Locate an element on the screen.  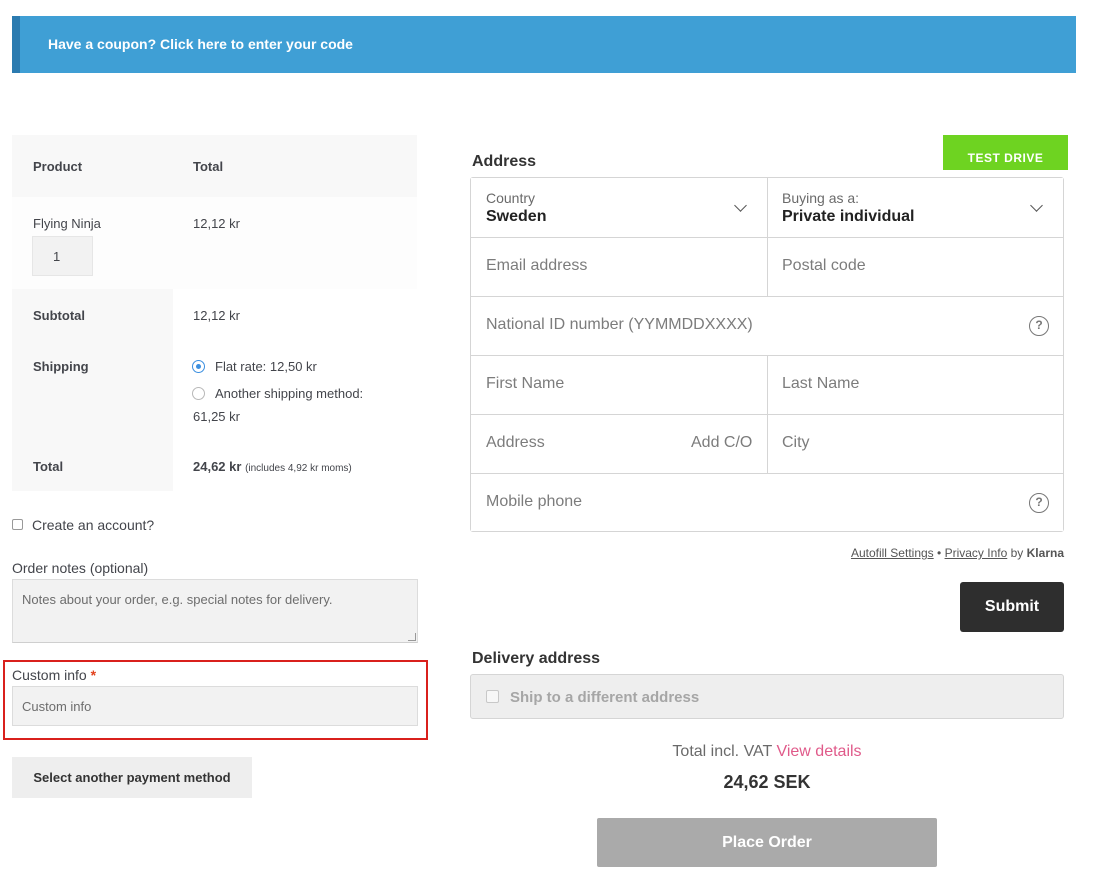
last-name-placeholder: Last Name is located at coordinates (821, 383).